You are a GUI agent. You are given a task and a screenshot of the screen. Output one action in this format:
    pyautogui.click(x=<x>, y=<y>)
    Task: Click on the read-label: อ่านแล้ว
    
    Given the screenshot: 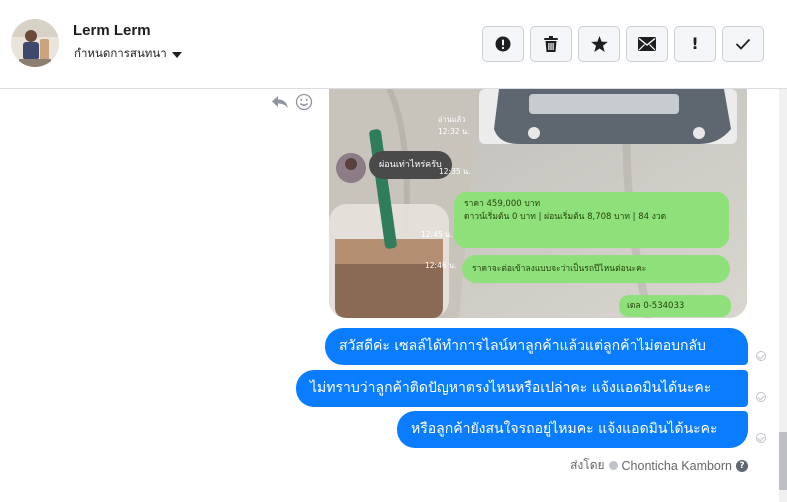 What is the action you would take?
    pyautogui.click(x=452, y=119)
    